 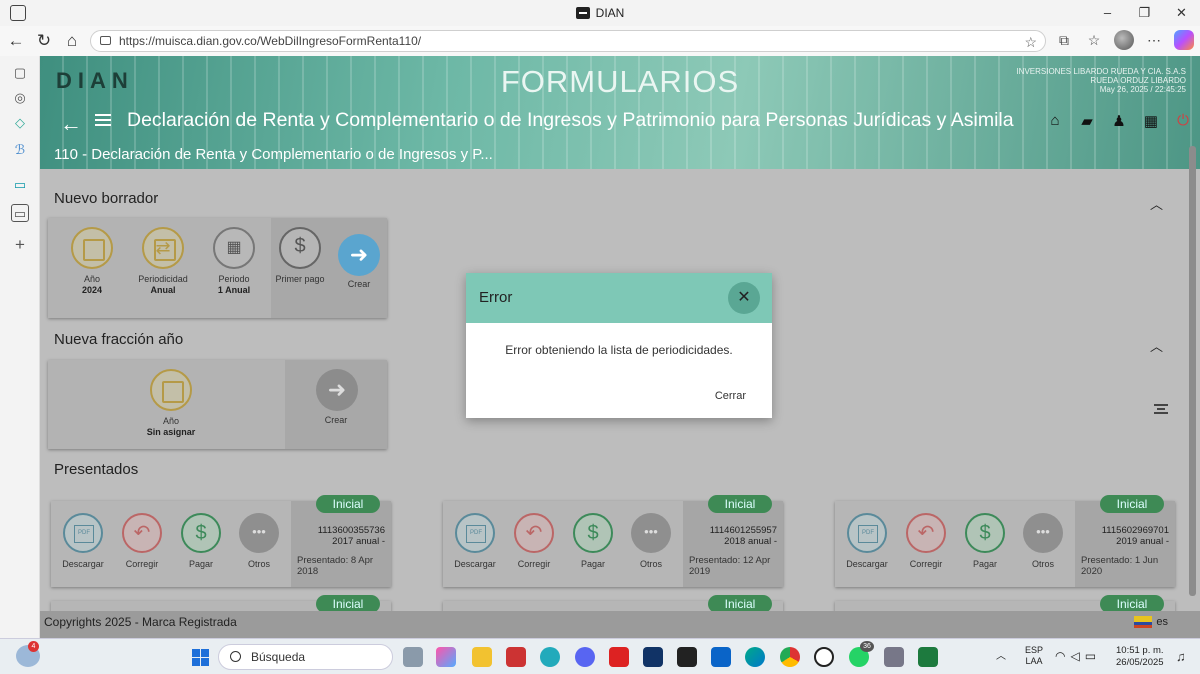 What do you see at coordinates (653, 657) in the screenshot?
I see `app-blue-icon` at bounding box center [653, 657].